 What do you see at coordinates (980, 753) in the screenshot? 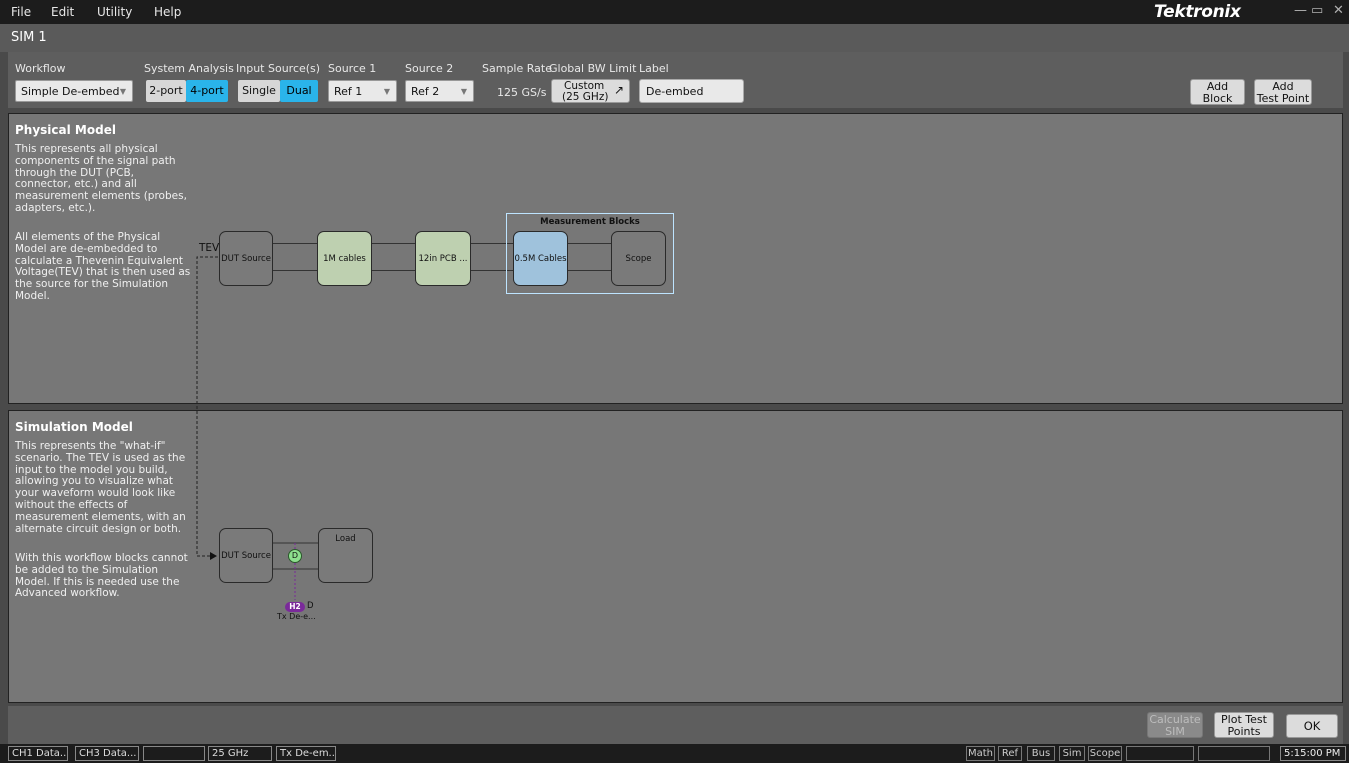
I see `status-math-button: Math` at bounding box center [980, 753].